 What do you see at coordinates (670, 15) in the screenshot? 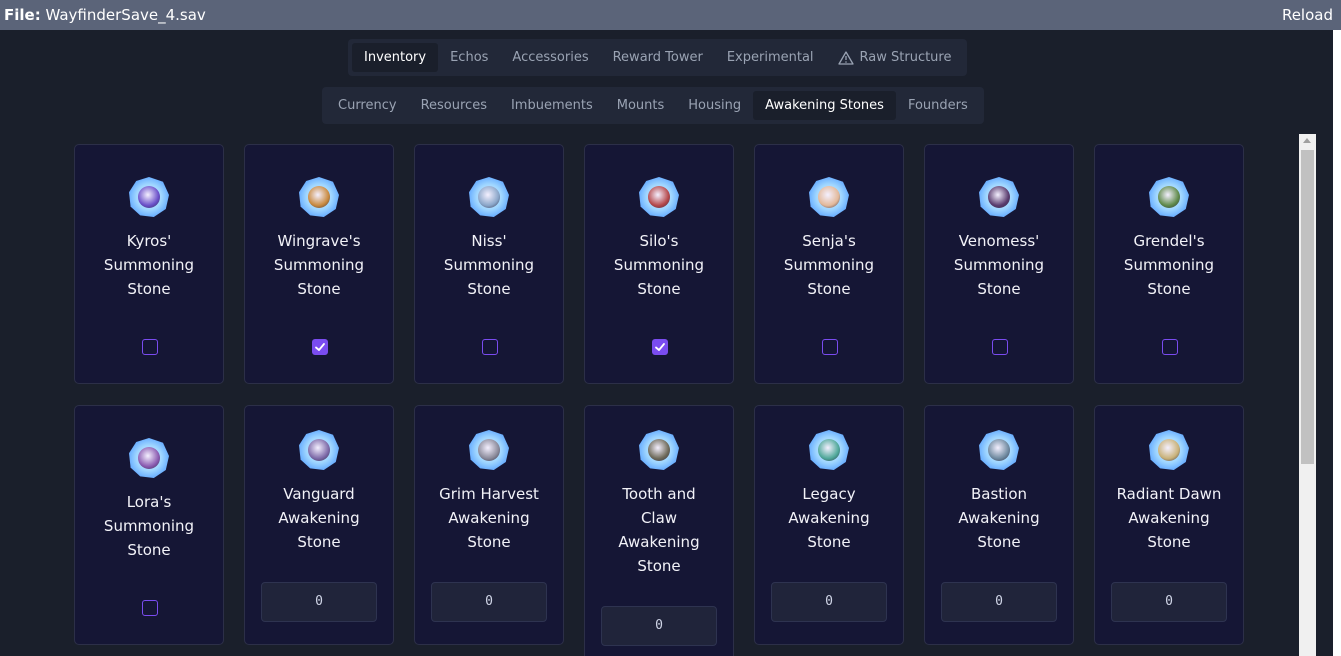
I see `title-bar: File: WayfinderSave_4.sav Reload` at bounding box center [670, 15].